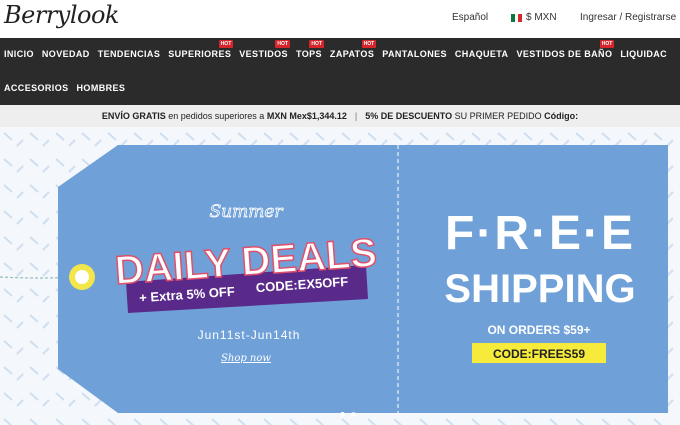 This screenshot has height=425, width=680. Describe the element at coordinates (249, 335) in the screenshot. I see `deal-dates: Jun11st-Jun14th` at that location.